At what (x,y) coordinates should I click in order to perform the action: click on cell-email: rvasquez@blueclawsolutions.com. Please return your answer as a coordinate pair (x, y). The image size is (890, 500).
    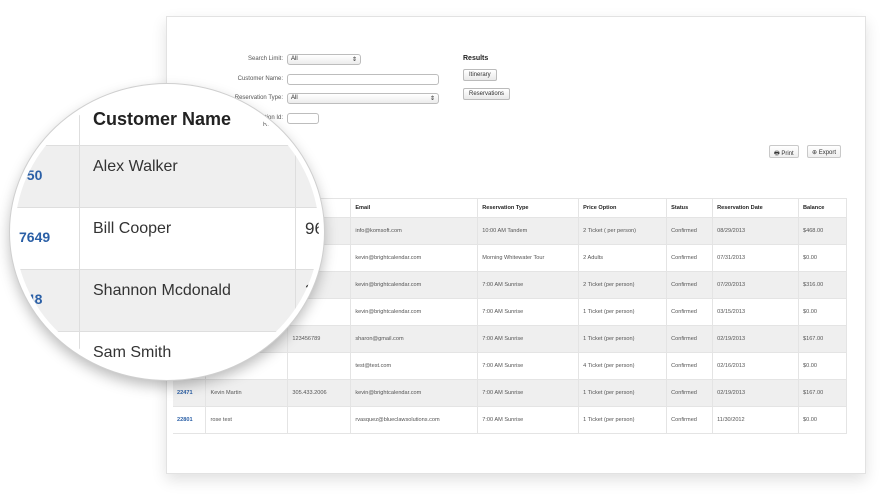
    Looking at the image, I should click on (414, 420).